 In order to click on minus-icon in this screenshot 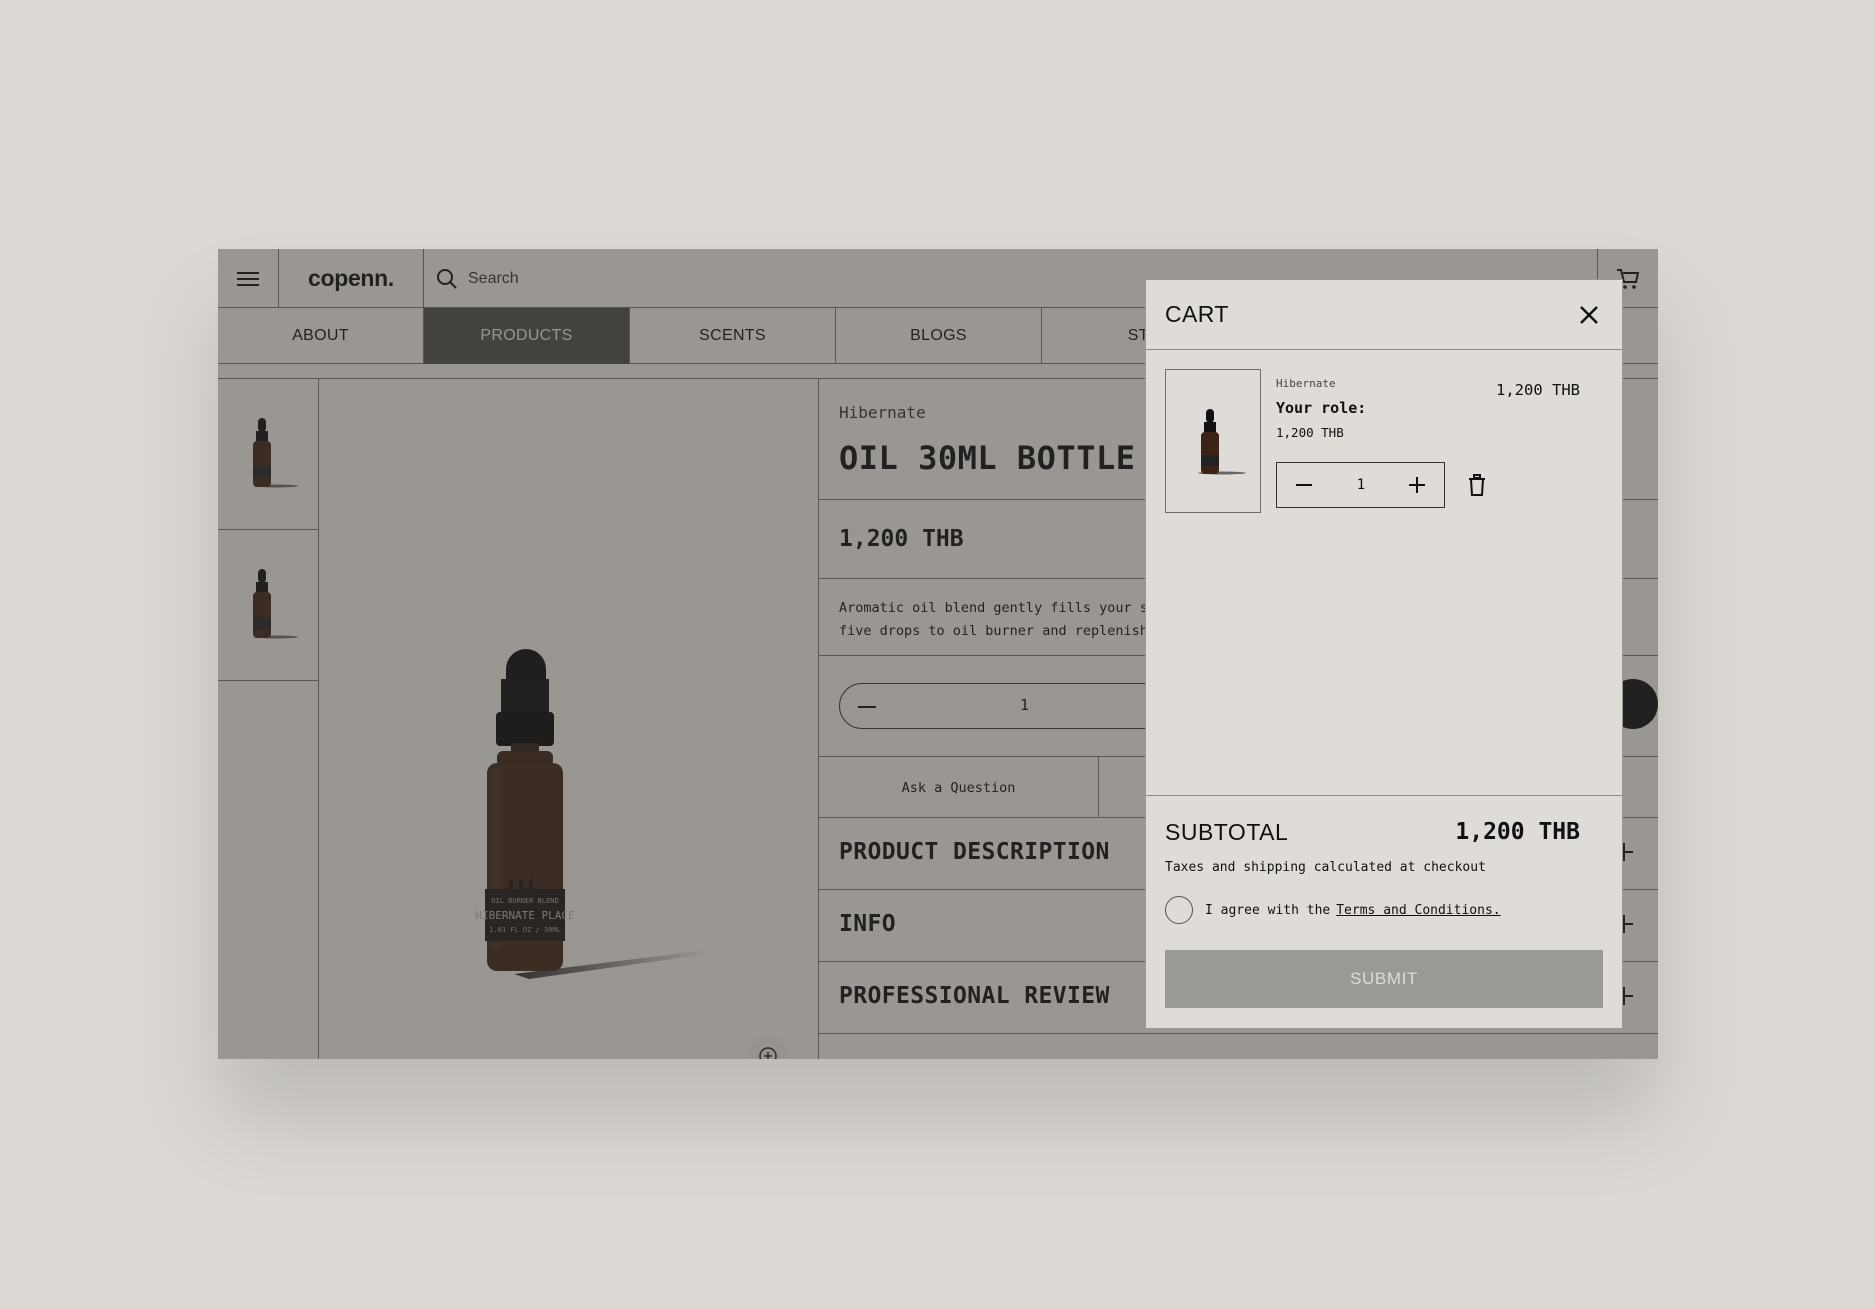, I will do `click(1304, 485)`.